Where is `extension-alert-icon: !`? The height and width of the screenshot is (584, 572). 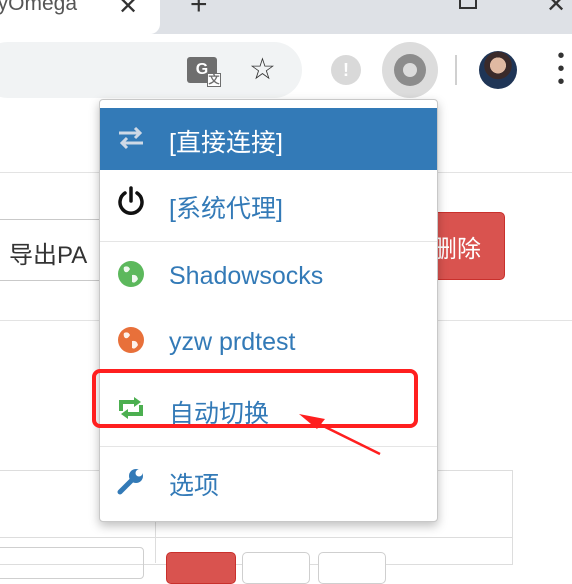 extension-alert-icon: ! is located at coordinates (346, 70).